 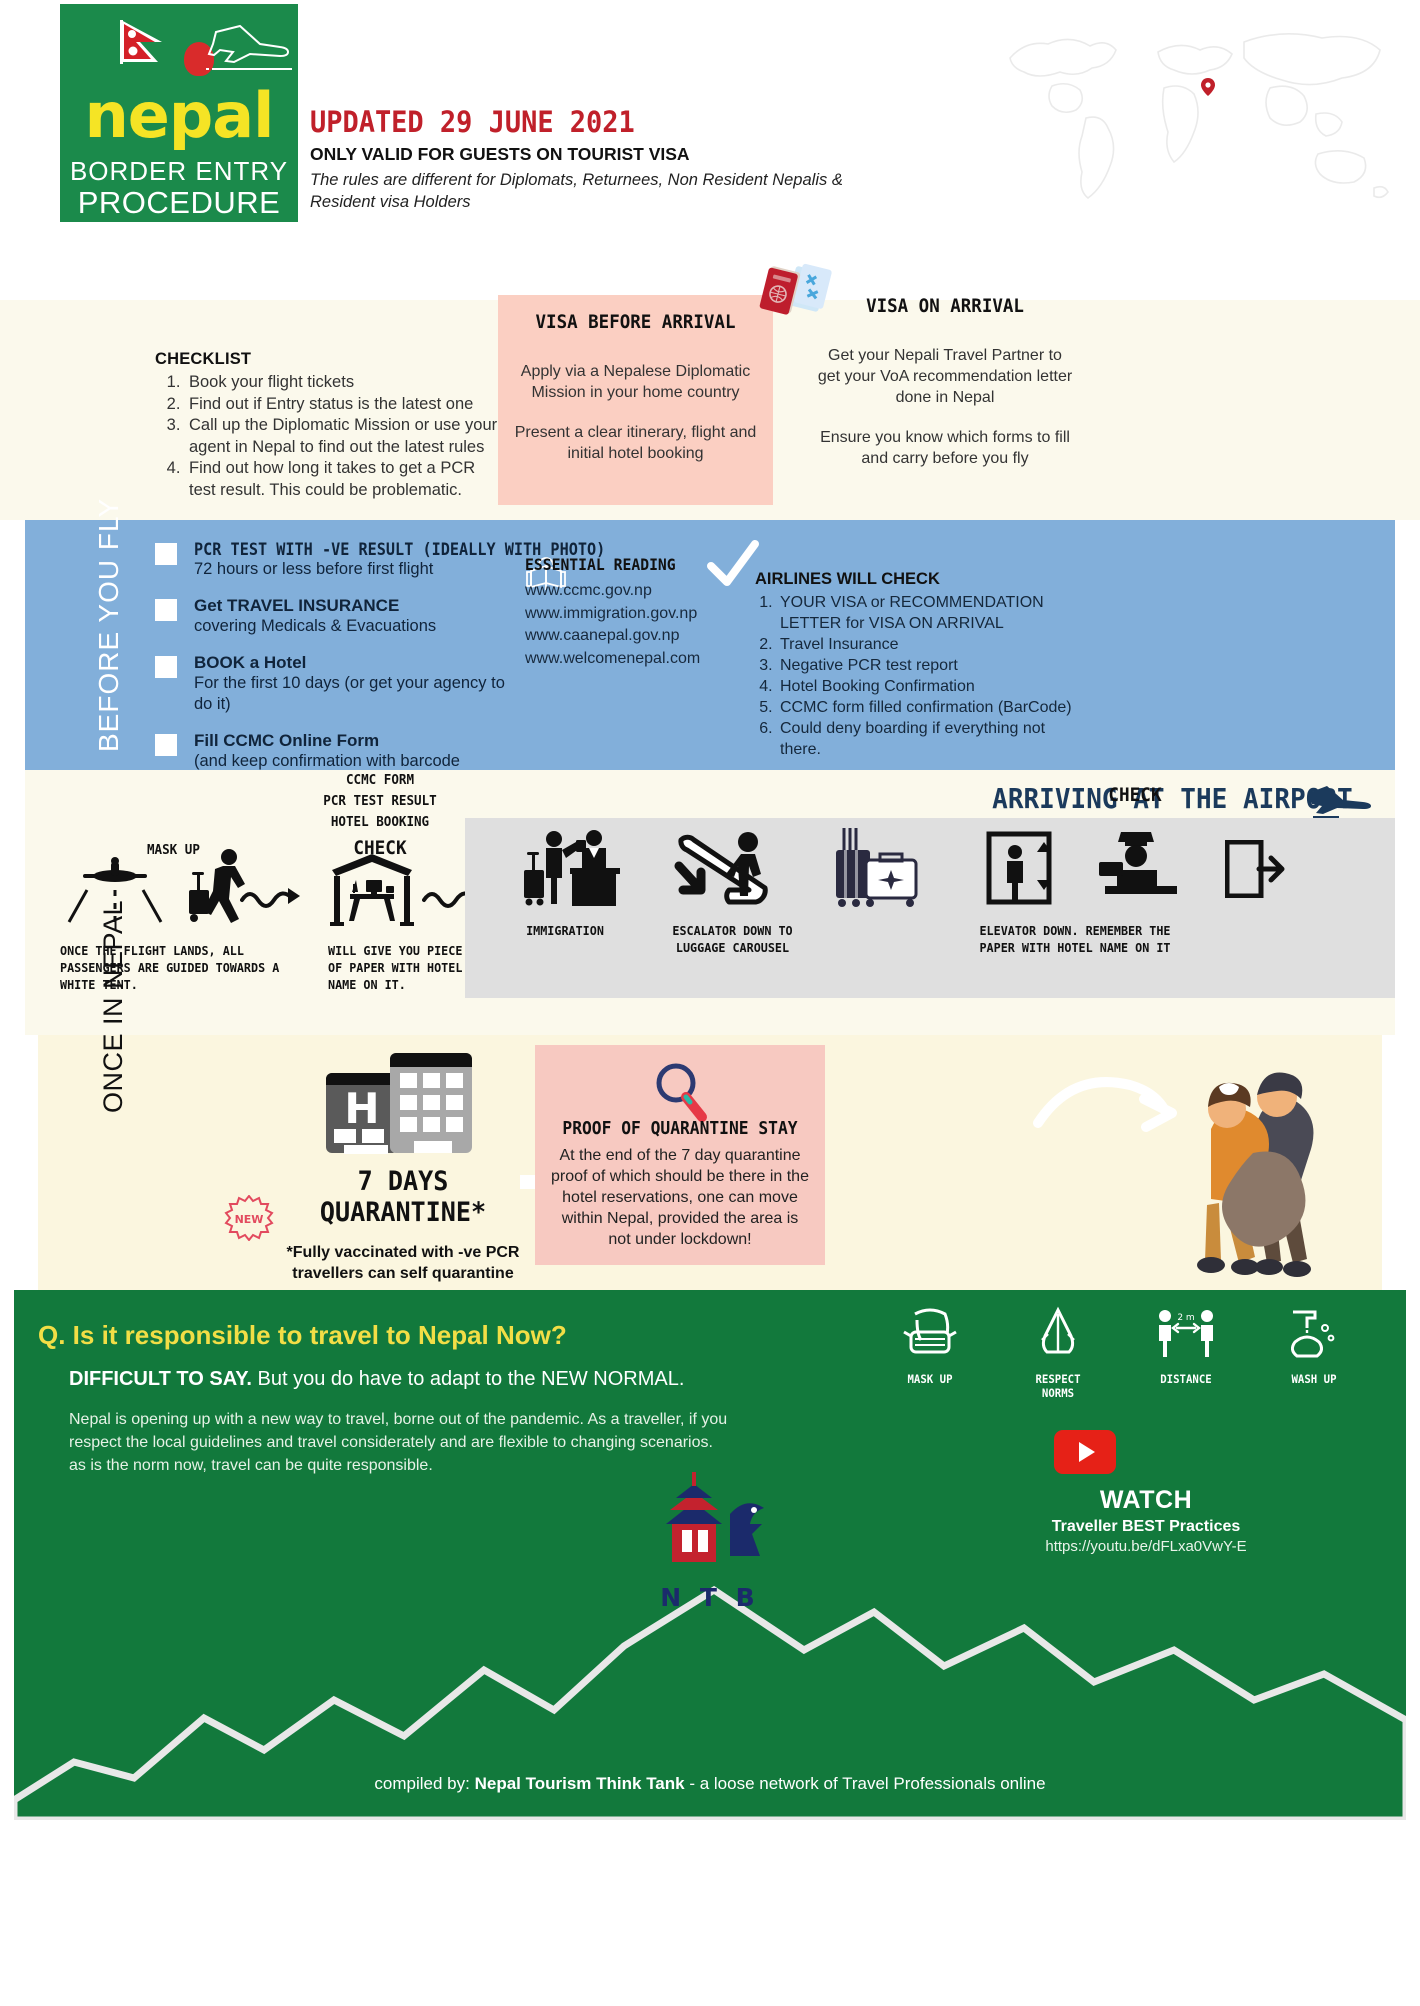 I want to click on escalator-down-icon, so click(x=721, y=868).